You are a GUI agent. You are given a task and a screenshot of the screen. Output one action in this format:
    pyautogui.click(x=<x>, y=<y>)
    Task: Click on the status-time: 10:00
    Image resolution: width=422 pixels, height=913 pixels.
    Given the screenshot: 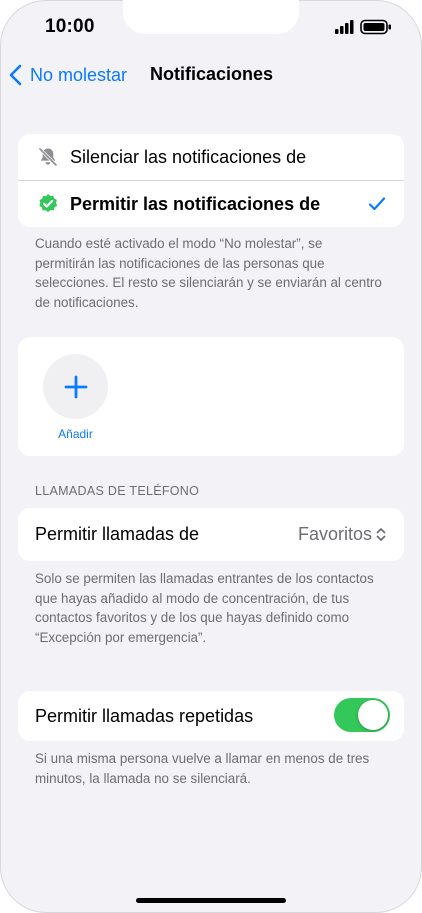 What is the action you would take?
    pyautogui.click(x=70, y=26)
    